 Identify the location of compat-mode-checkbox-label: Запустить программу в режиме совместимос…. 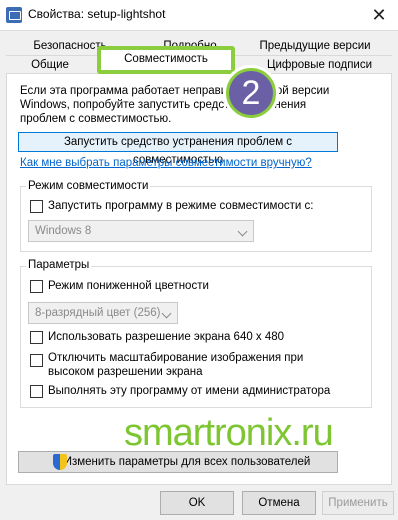
(181, 206).